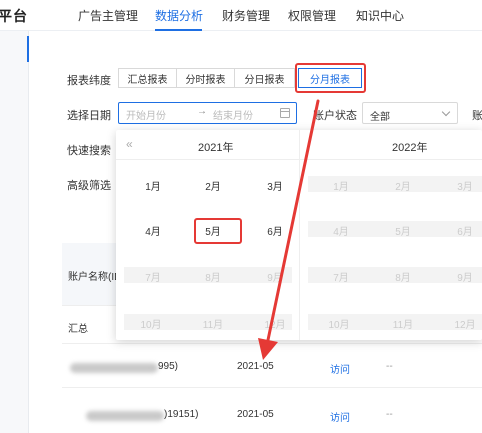  Describe the element at coordinates (108, 15) in the screenshot. I see `nav-advertiser: 广告主管理` at that location.